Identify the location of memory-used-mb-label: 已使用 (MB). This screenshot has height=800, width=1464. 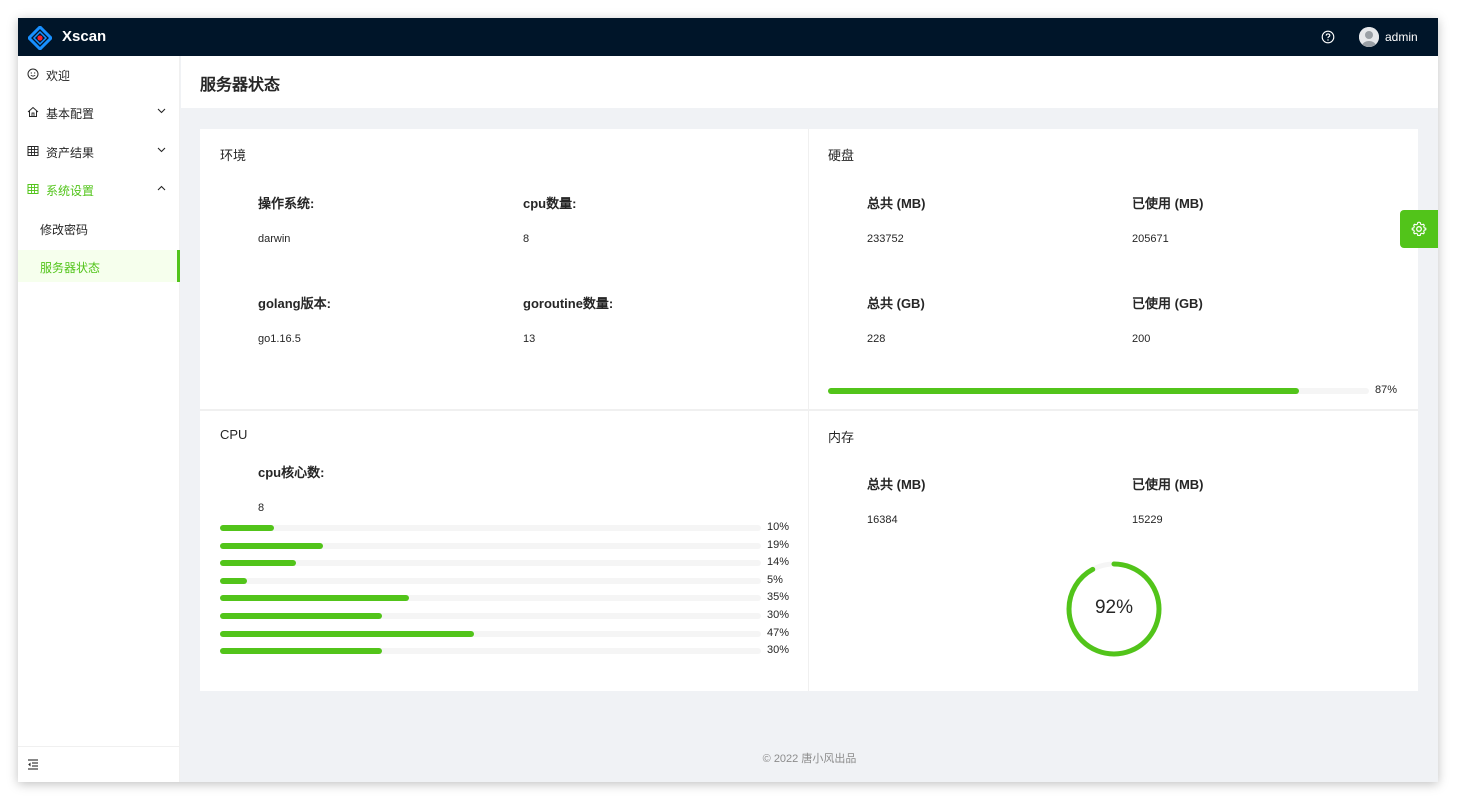
(1168, 484).